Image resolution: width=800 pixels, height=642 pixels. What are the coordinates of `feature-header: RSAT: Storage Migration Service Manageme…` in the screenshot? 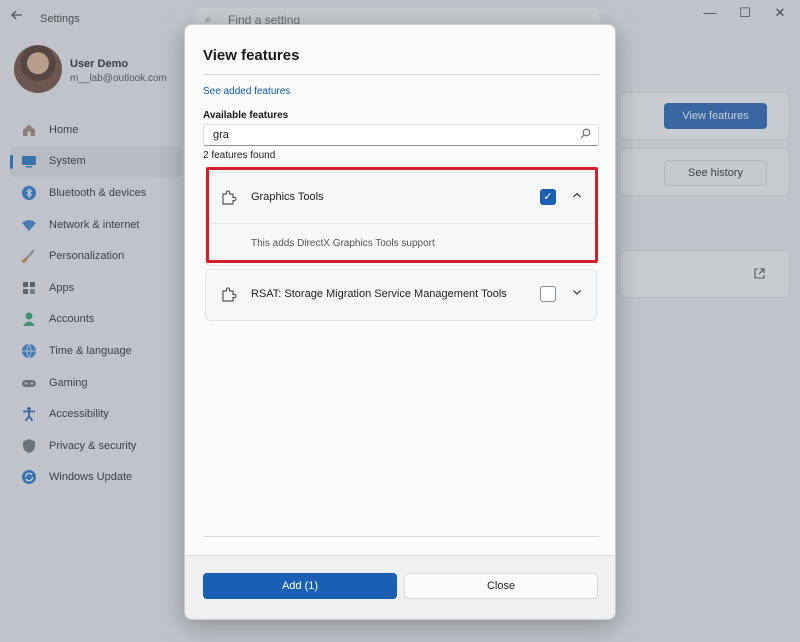 It's located at (401, 295).